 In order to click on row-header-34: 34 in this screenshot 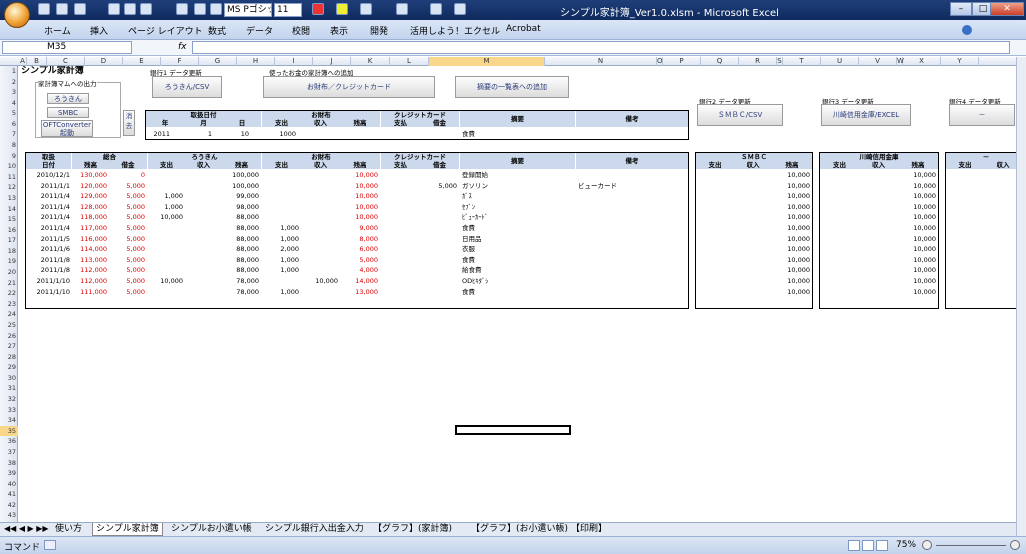, I will do `click(9, 420)`.